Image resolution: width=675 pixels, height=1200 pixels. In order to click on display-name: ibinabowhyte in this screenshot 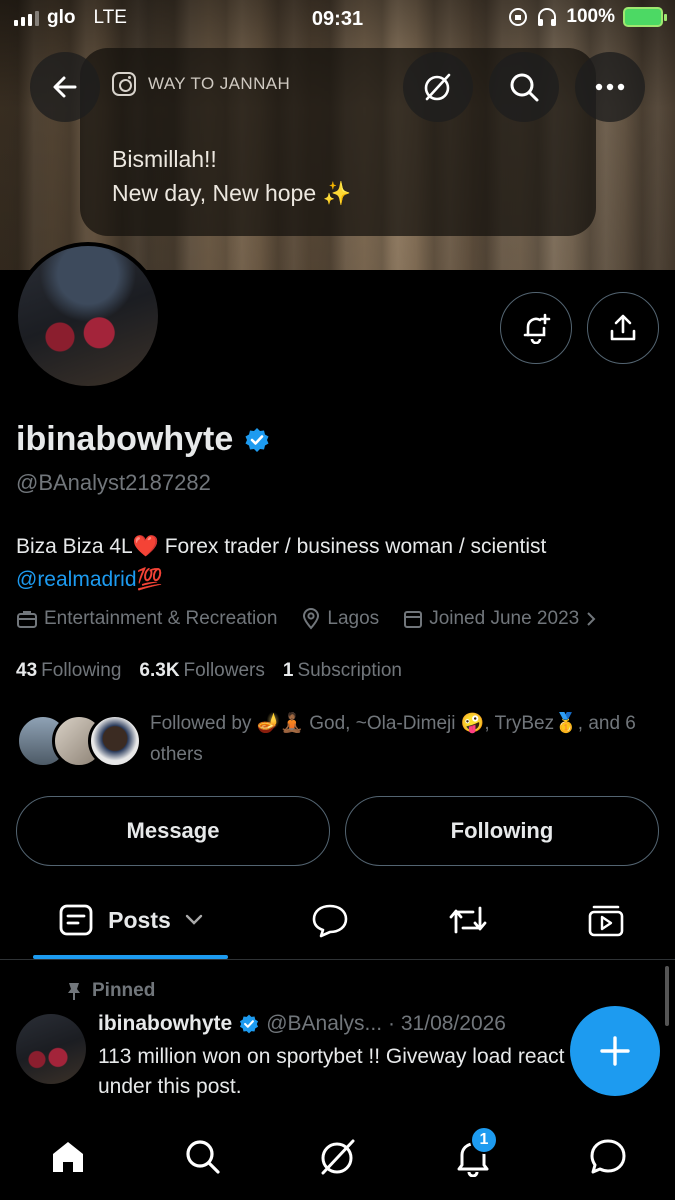, I will do `click(125, 439)`.